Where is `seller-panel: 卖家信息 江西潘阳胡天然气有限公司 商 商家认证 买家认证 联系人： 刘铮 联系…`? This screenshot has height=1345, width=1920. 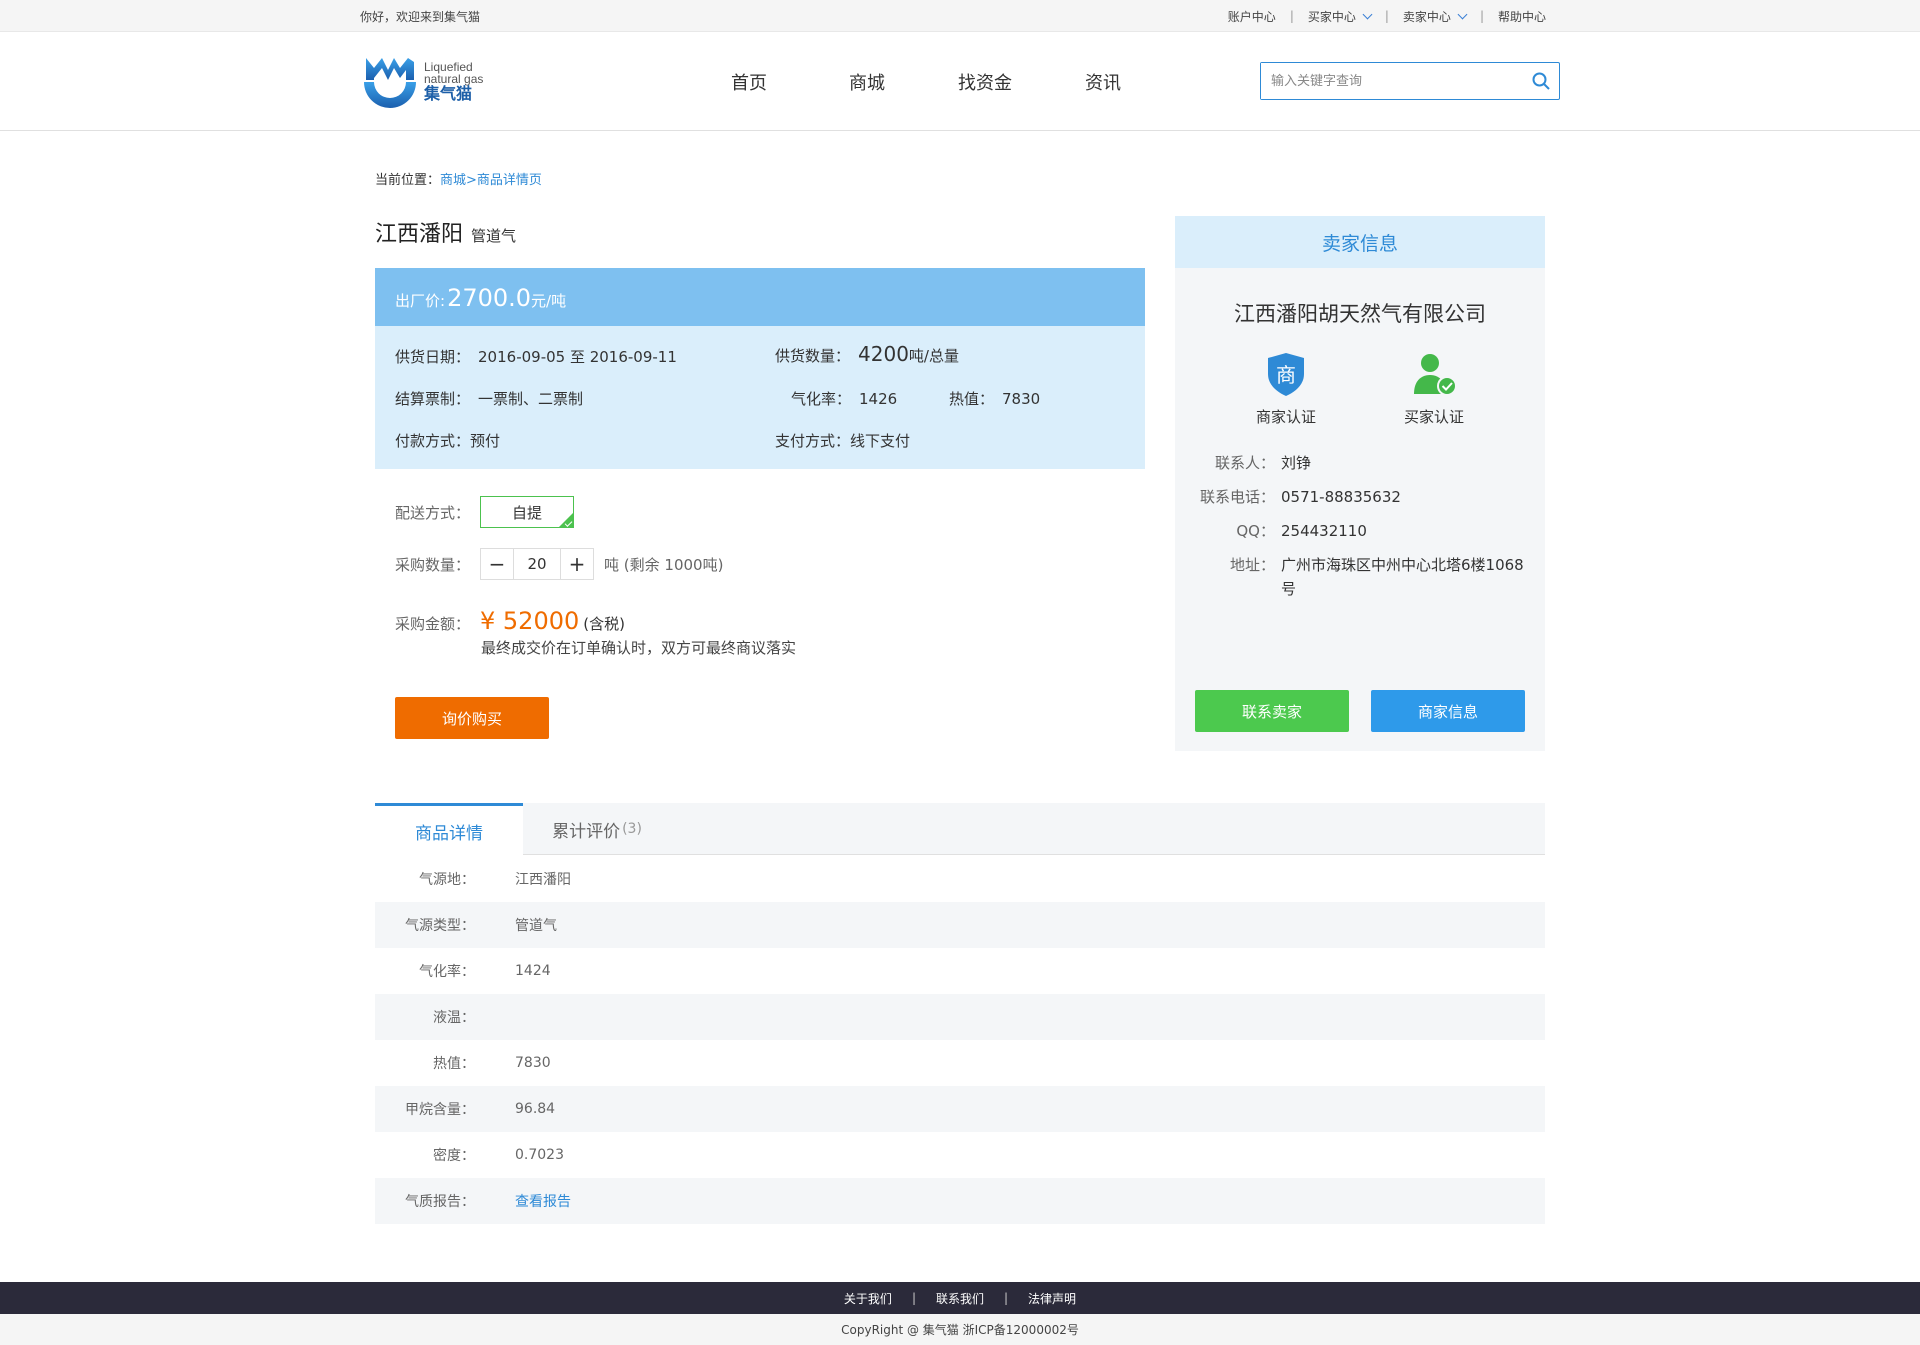 seller-panel: 卖家信息 江西潘阳胡天然气有限公司 商 商家认证 买家认证 联系人： 刘铮 联系… is located at coordinates (1360, 483).